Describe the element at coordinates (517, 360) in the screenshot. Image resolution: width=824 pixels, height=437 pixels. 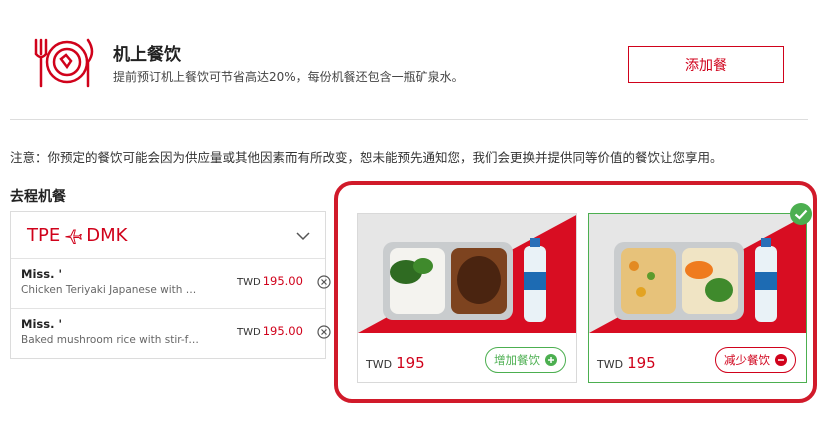
I see `add-meal-item-label: 增加餐饮` at that location.